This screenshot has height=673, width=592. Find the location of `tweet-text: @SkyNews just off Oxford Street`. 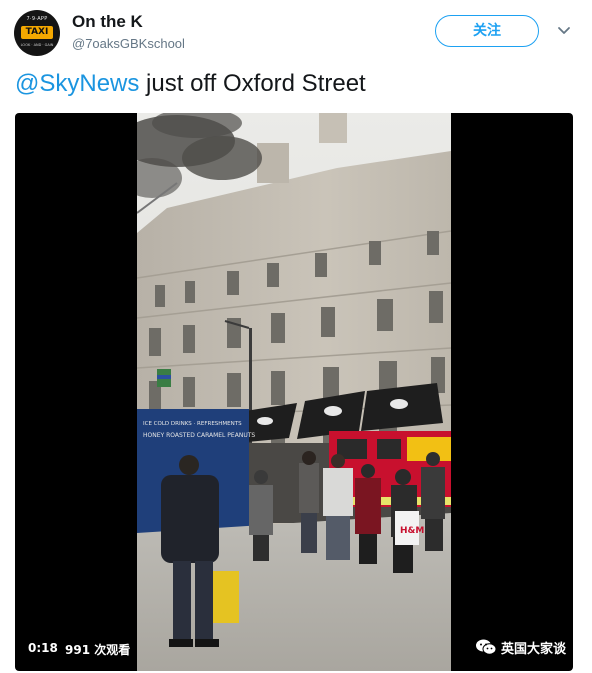

tweet-text: @SkyNews just off Oxford Street is located at coordinates (190, 84).